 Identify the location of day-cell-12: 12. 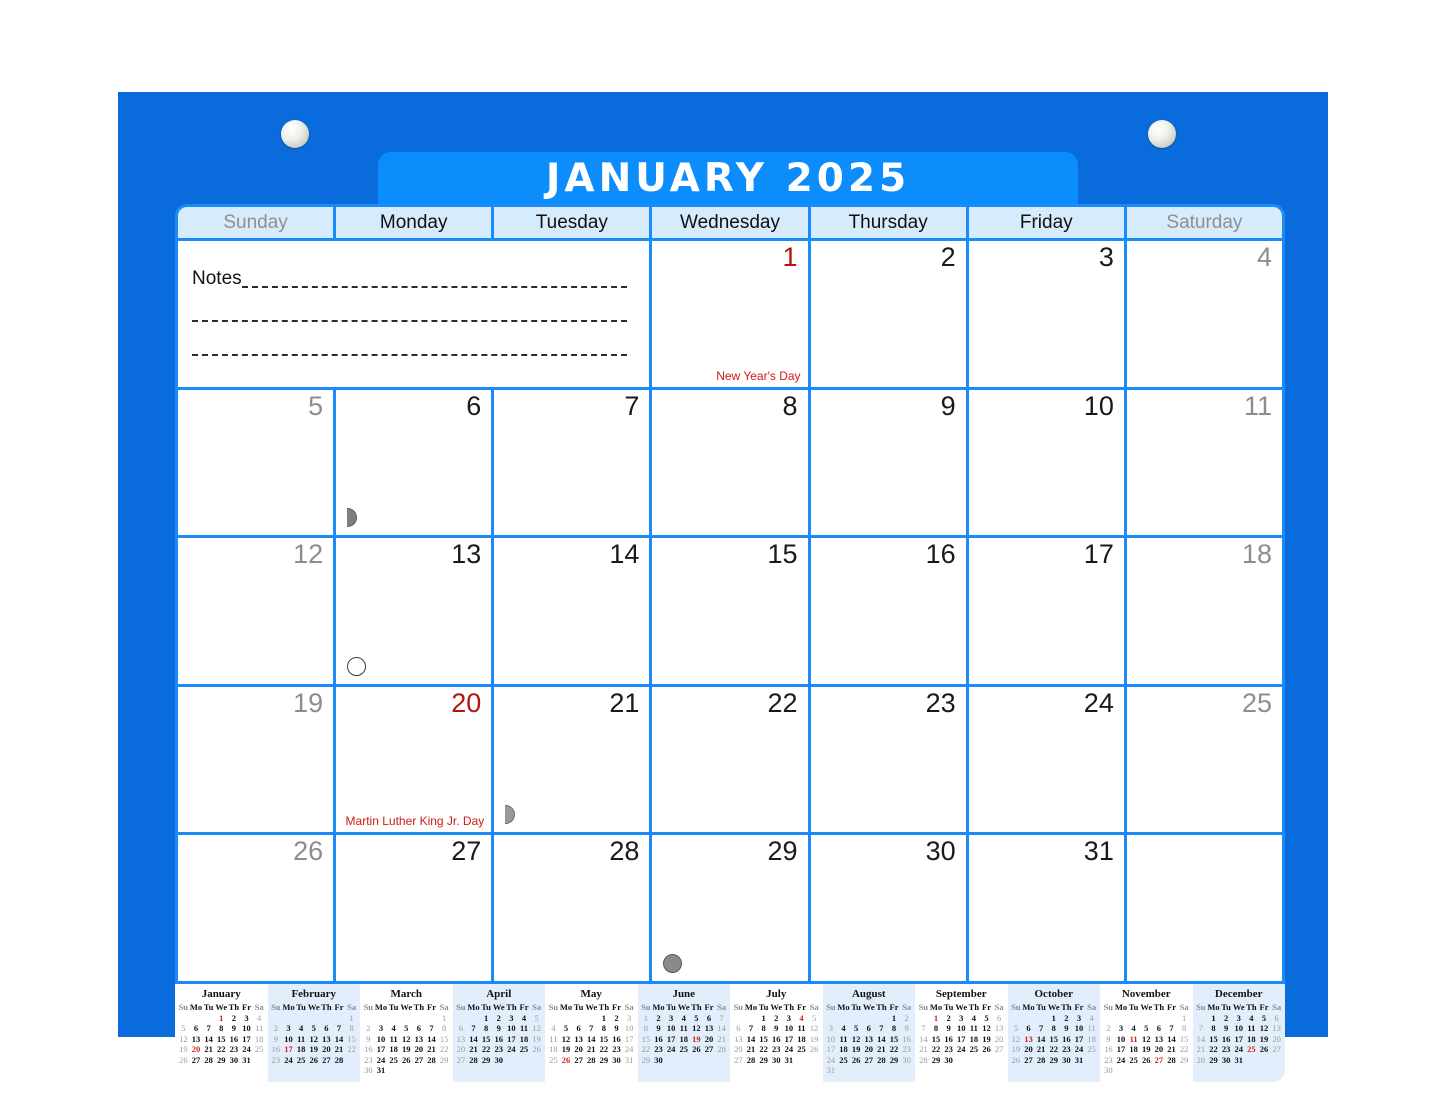
(256, 611).